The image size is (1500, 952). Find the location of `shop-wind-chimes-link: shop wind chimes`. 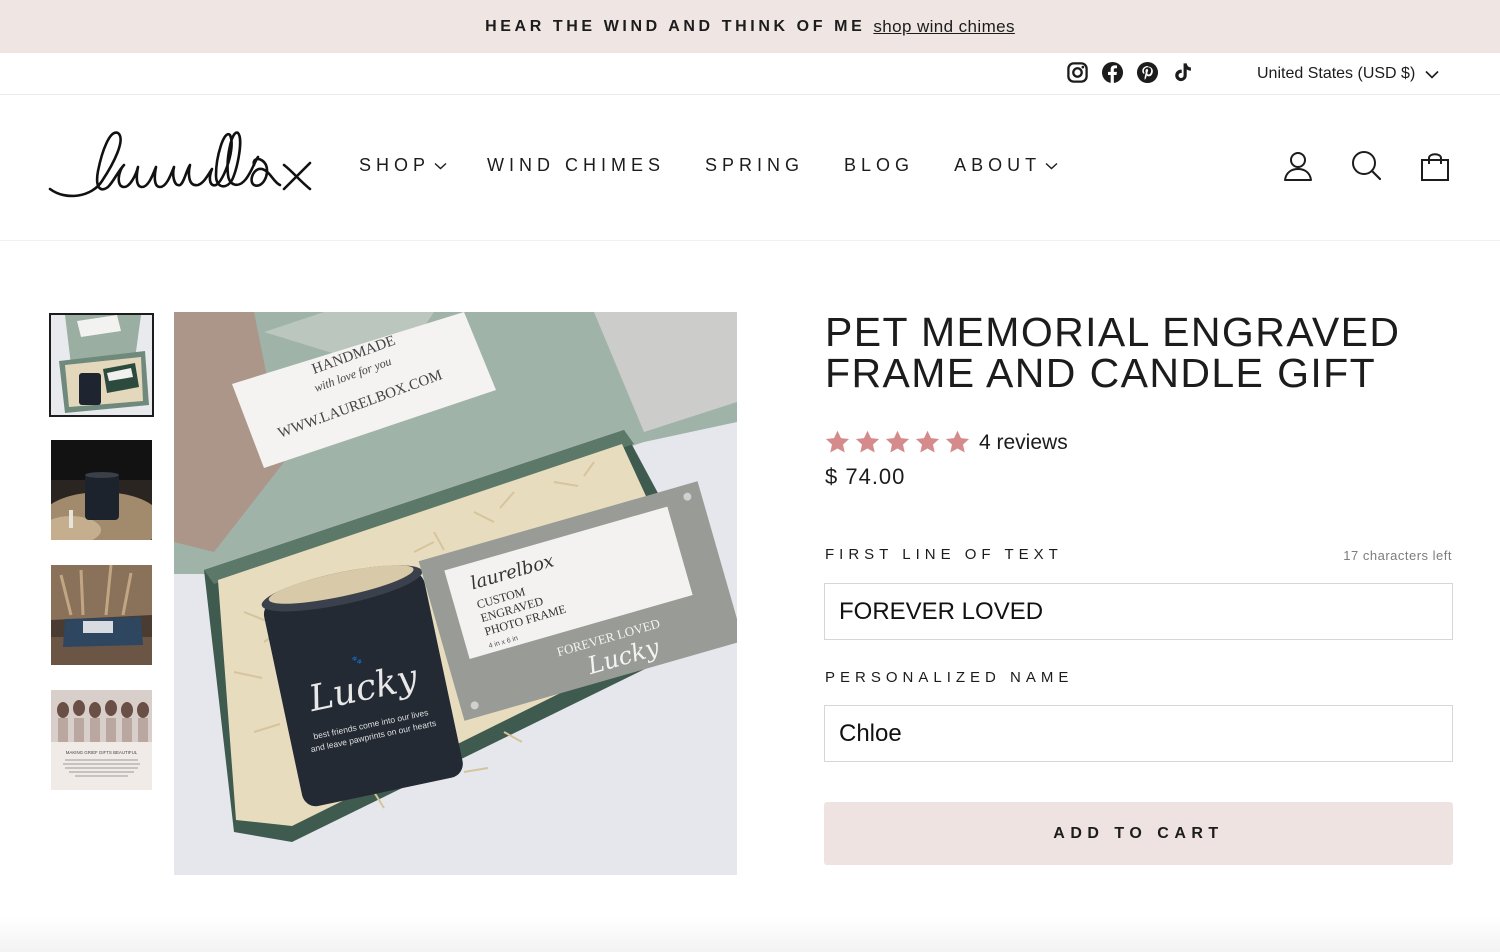

shop-wind-chimes-link: shop wind chimes is located at coordinates (944, 27).